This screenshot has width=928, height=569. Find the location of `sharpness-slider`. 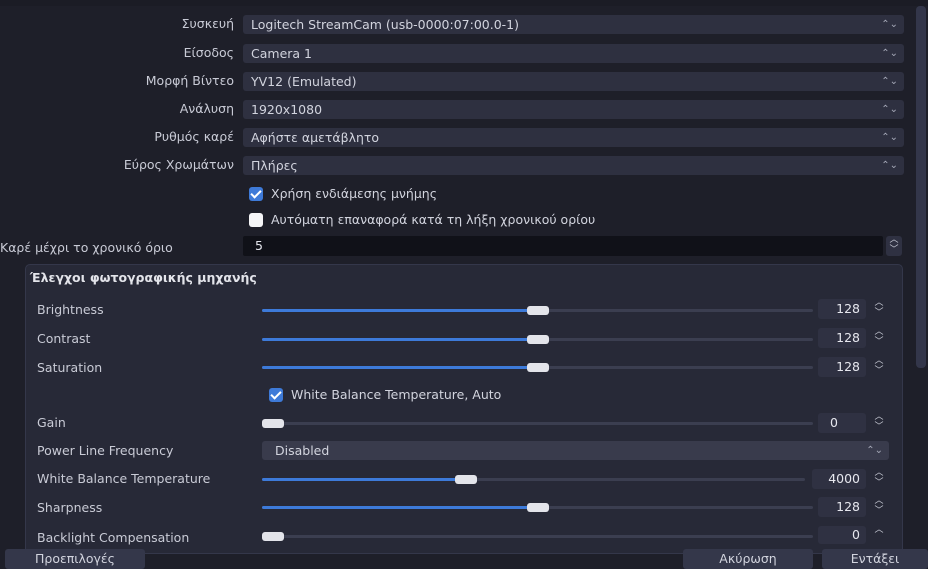

sharpness-slider is located at coordinates (537, 507).